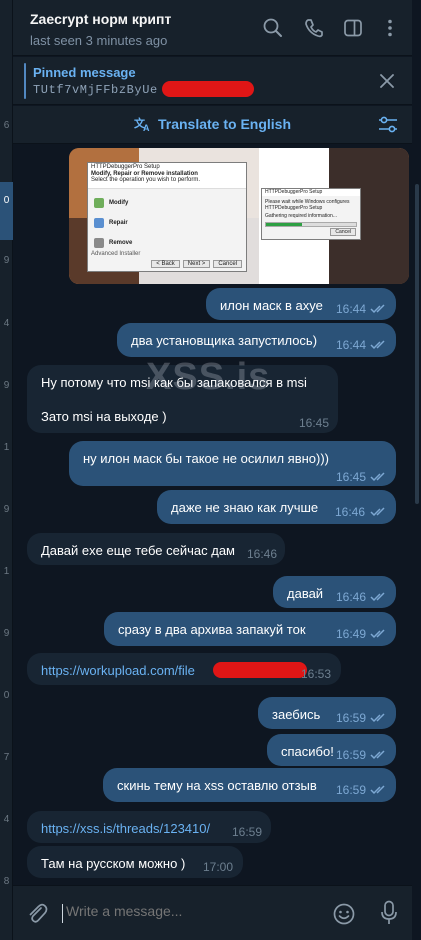  Describe the element at coordinates (191, 911) in the screenshot. I see `message-input` at that location.